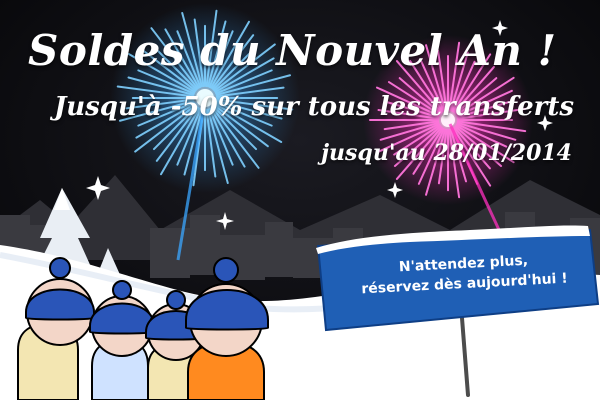  What do you see at coordinates (313, 107) in the screenshot?
I see `discount-subline: Jusqu'à -50% sur tous les transferts` at bounding box center [313, 107].